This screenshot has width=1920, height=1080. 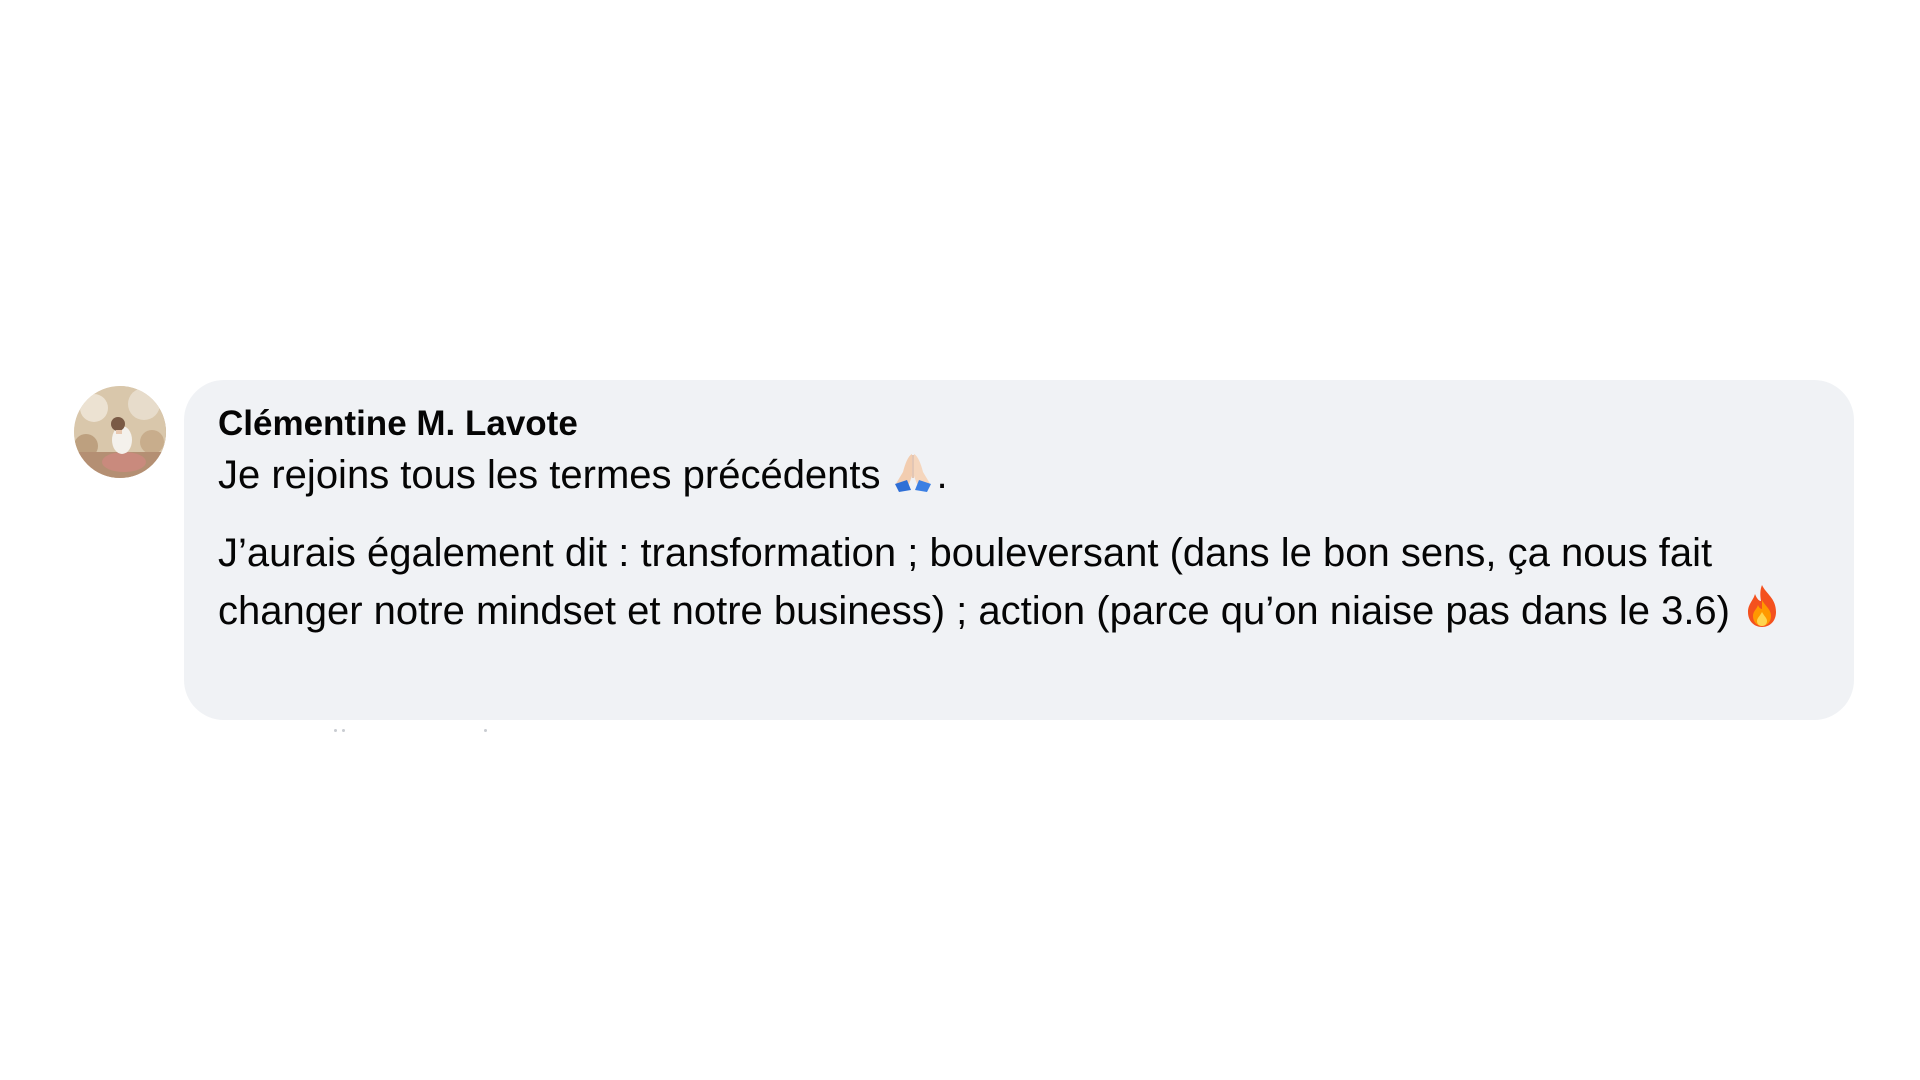 I want to click on comment-author: Clémentine M. Lavote, so click(x=1018, y=424).